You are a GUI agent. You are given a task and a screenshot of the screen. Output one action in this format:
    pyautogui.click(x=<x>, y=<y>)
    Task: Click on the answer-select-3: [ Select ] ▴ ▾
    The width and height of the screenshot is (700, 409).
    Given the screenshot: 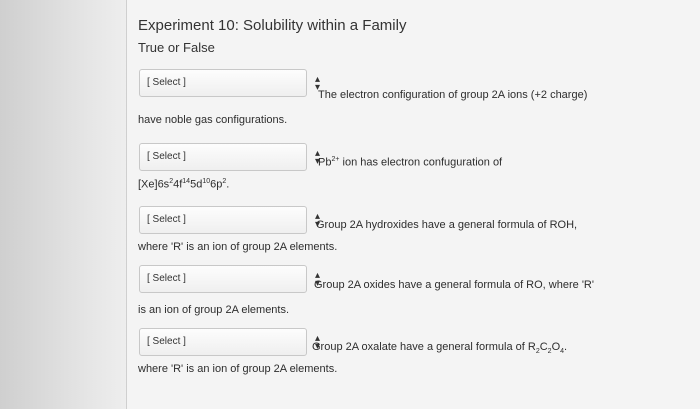 What is the action you would take?
    pyautogui.click(x=229, y=220)
    